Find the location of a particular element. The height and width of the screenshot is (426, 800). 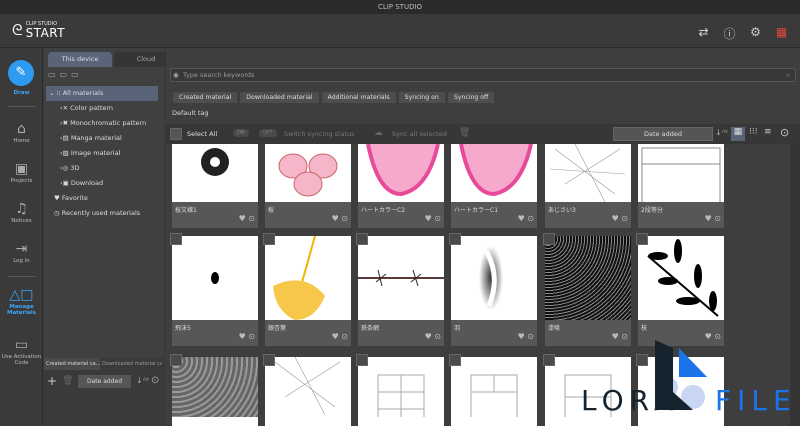

large-grid-view-icon: ▦ is located at coordinates (738, 134).